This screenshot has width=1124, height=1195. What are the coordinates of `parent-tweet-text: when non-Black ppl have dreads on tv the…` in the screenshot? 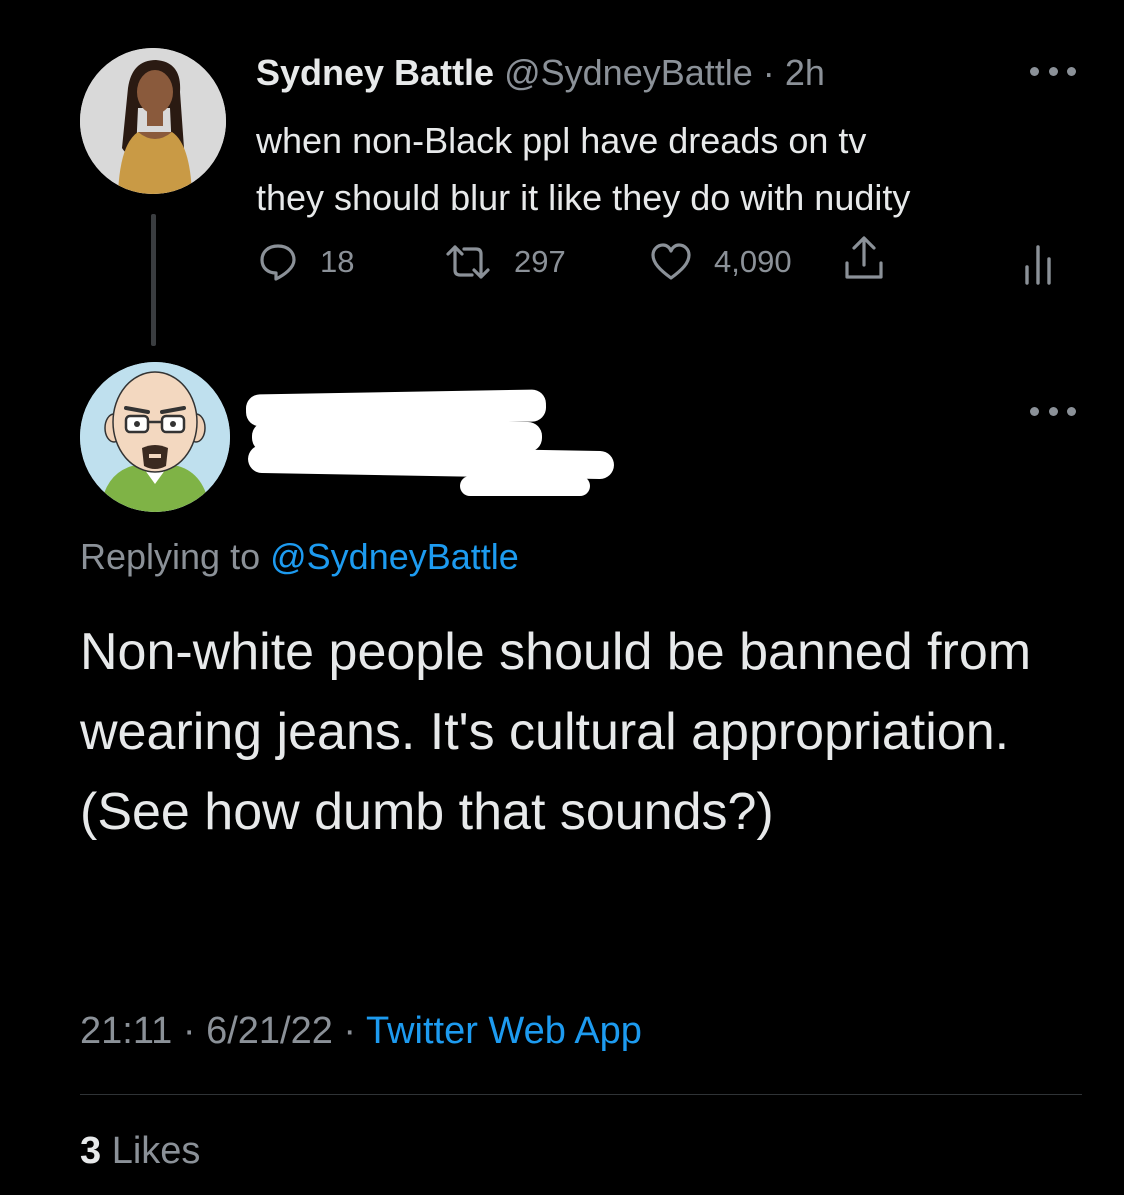 It's located at (671, 169).